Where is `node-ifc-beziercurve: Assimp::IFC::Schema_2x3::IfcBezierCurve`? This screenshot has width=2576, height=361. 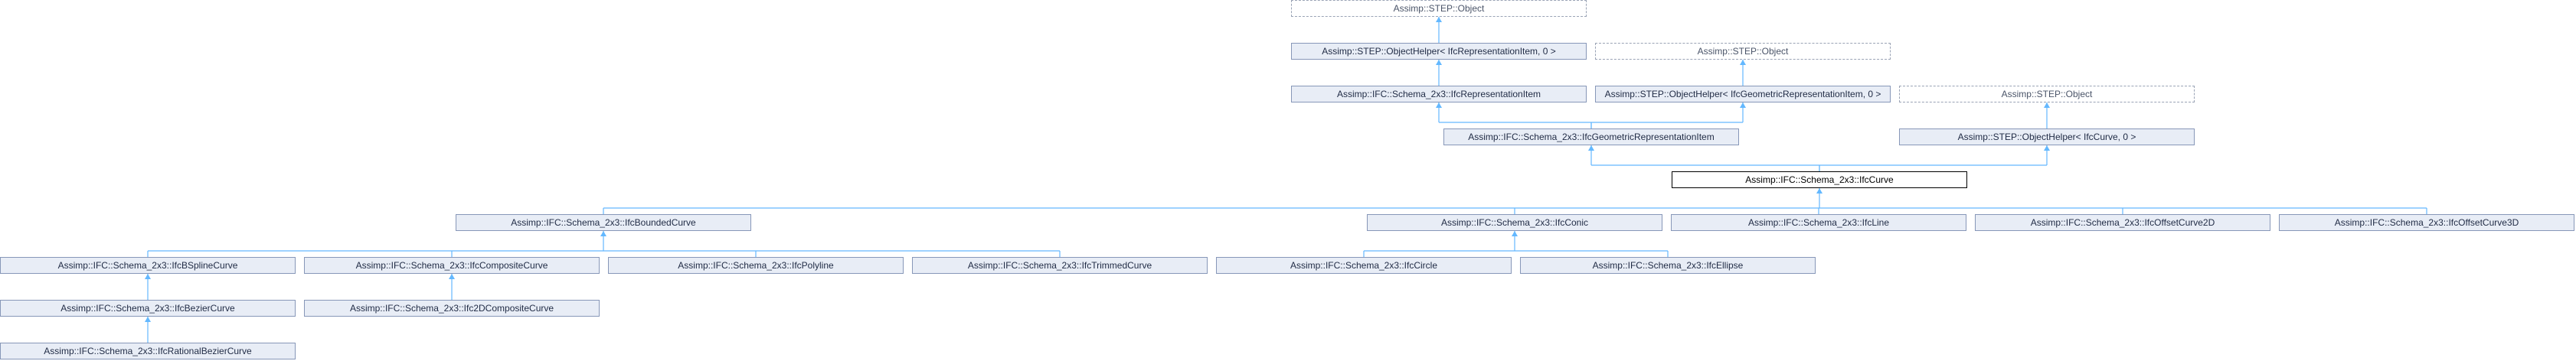 node-ifc-beziercurve: Assimp::IFC::Schema_2x3::IfcBezierCurve is located at coordinates (148, 308).